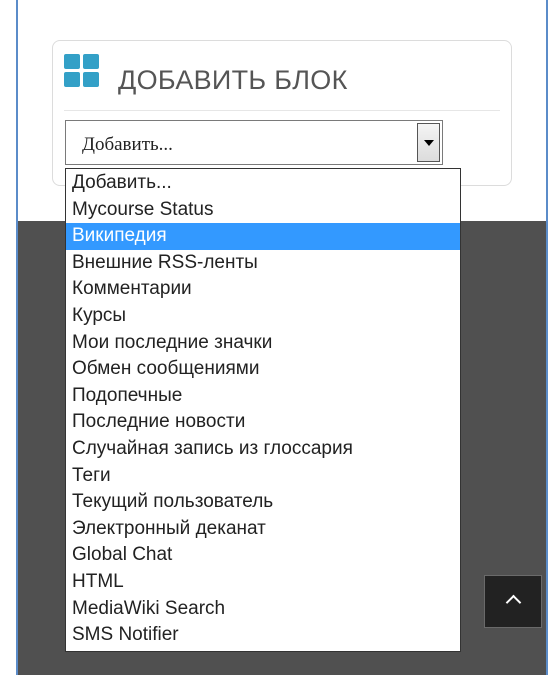  I want to click on dropdown-option: Global Chat, so click(263, 555).